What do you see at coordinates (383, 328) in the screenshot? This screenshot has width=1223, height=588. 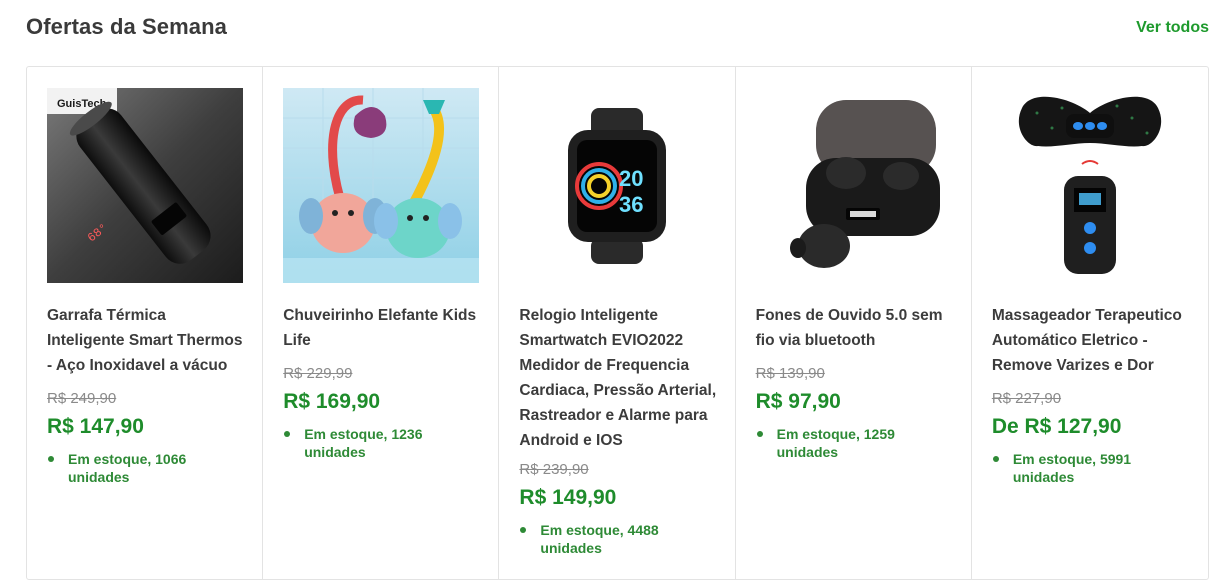 I see `product-title: Chuveirinho Elefante Kids Life` at bounding box center [383, 328].